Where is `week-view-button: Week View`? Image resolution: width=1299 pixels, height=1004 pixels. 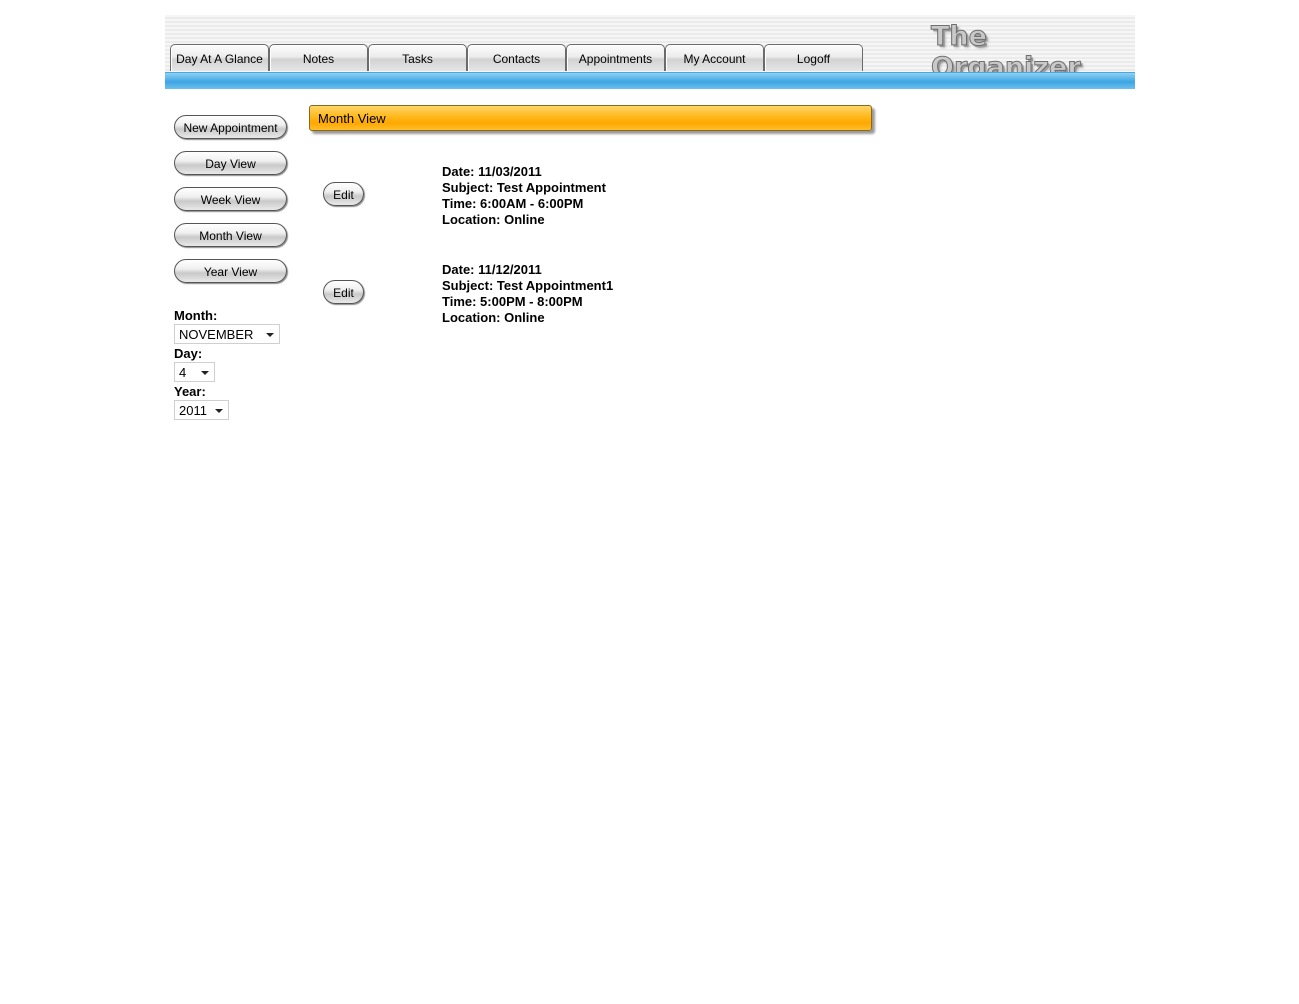
week-view-button: Week View is located at coordinates (230, 199).